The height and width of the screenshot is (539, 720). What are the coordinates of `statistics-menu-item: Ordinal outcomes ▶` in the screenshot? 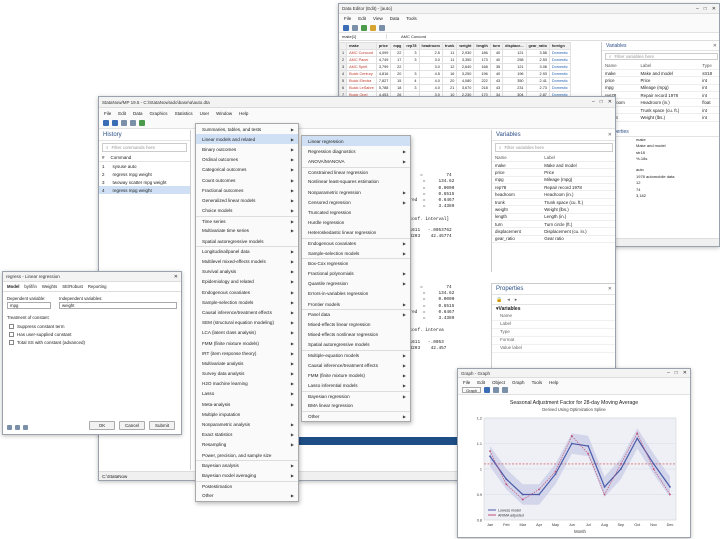 It's located at (247, 160).